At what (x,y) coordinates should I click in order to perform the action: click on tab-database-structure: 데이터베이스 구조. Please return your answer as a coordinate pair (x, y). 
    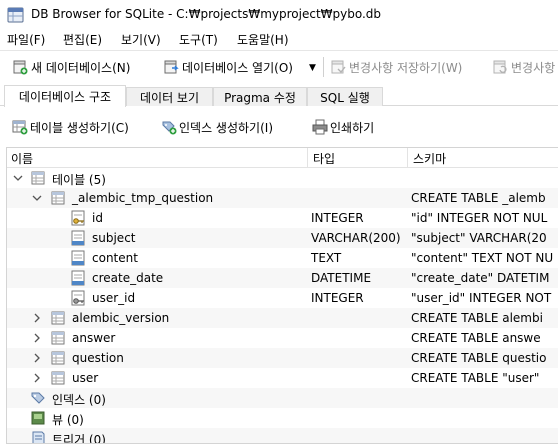
    Looking at the image, I should click on (65, 96).